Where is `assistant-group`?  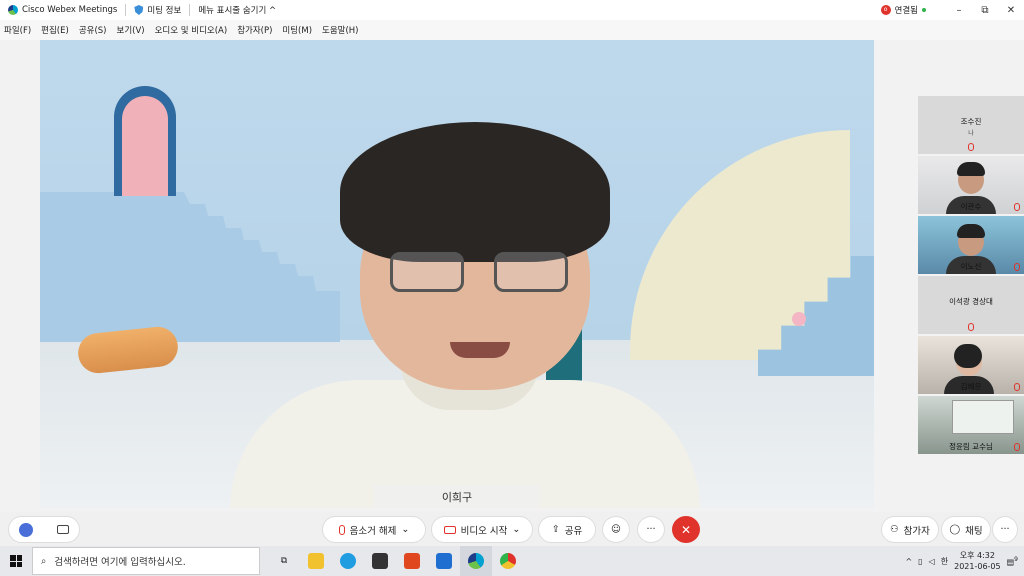 assistant-group is located at coordinates (44, 529).